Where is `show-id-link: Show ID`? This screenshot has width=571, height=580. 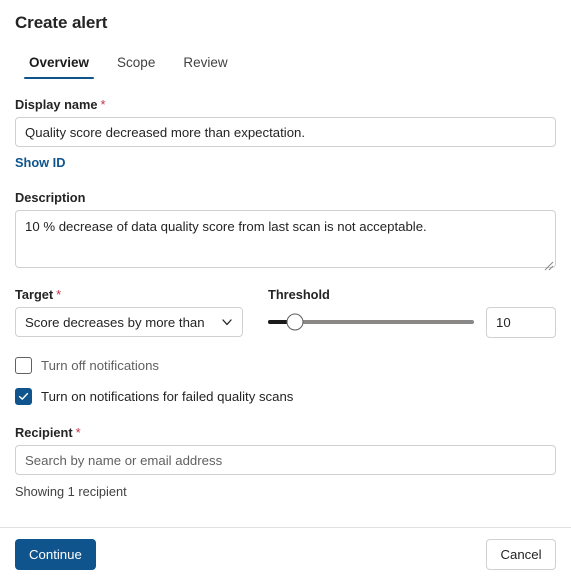
show-id-link: Show ID is located at coordinates (40, 162).